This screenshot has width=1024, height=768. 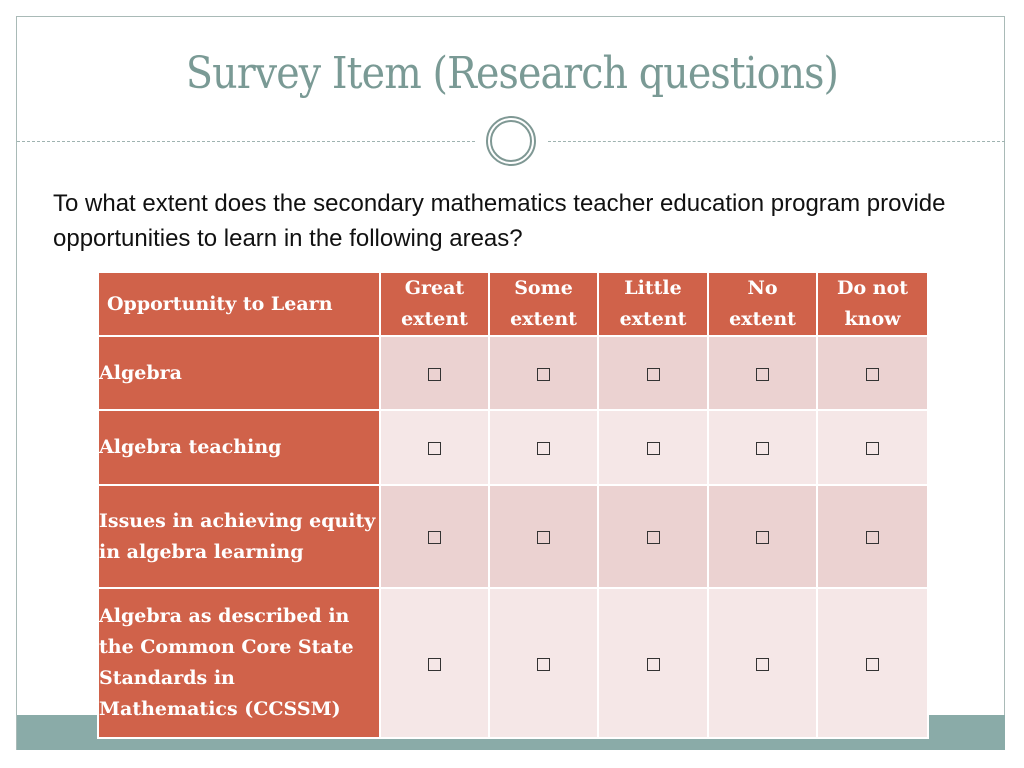 I want to click on header-little-extent: Little extent, so click(x=653, y=304).